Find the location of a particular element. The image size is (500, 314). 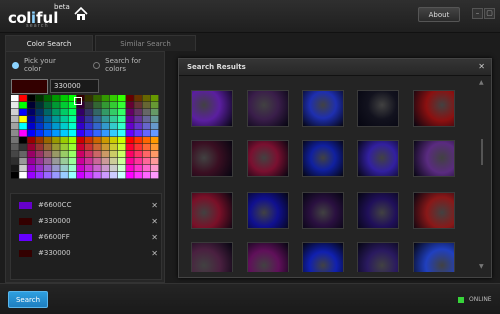

about-button: About is located at coordinates (439, 14).